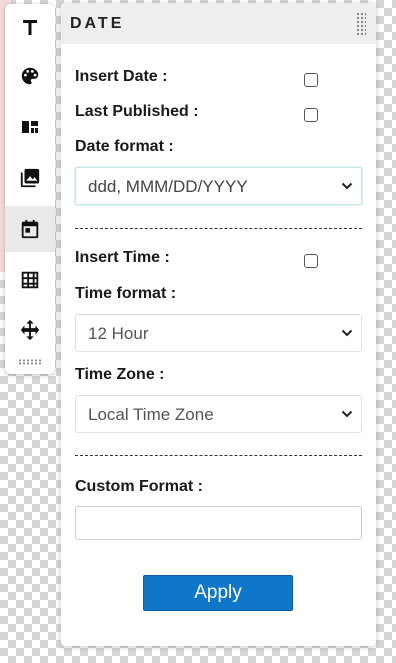 Image resolution: width=396 pixels, height=663 pixels. I want to click on apply-button: Apply, so click(218, 593).